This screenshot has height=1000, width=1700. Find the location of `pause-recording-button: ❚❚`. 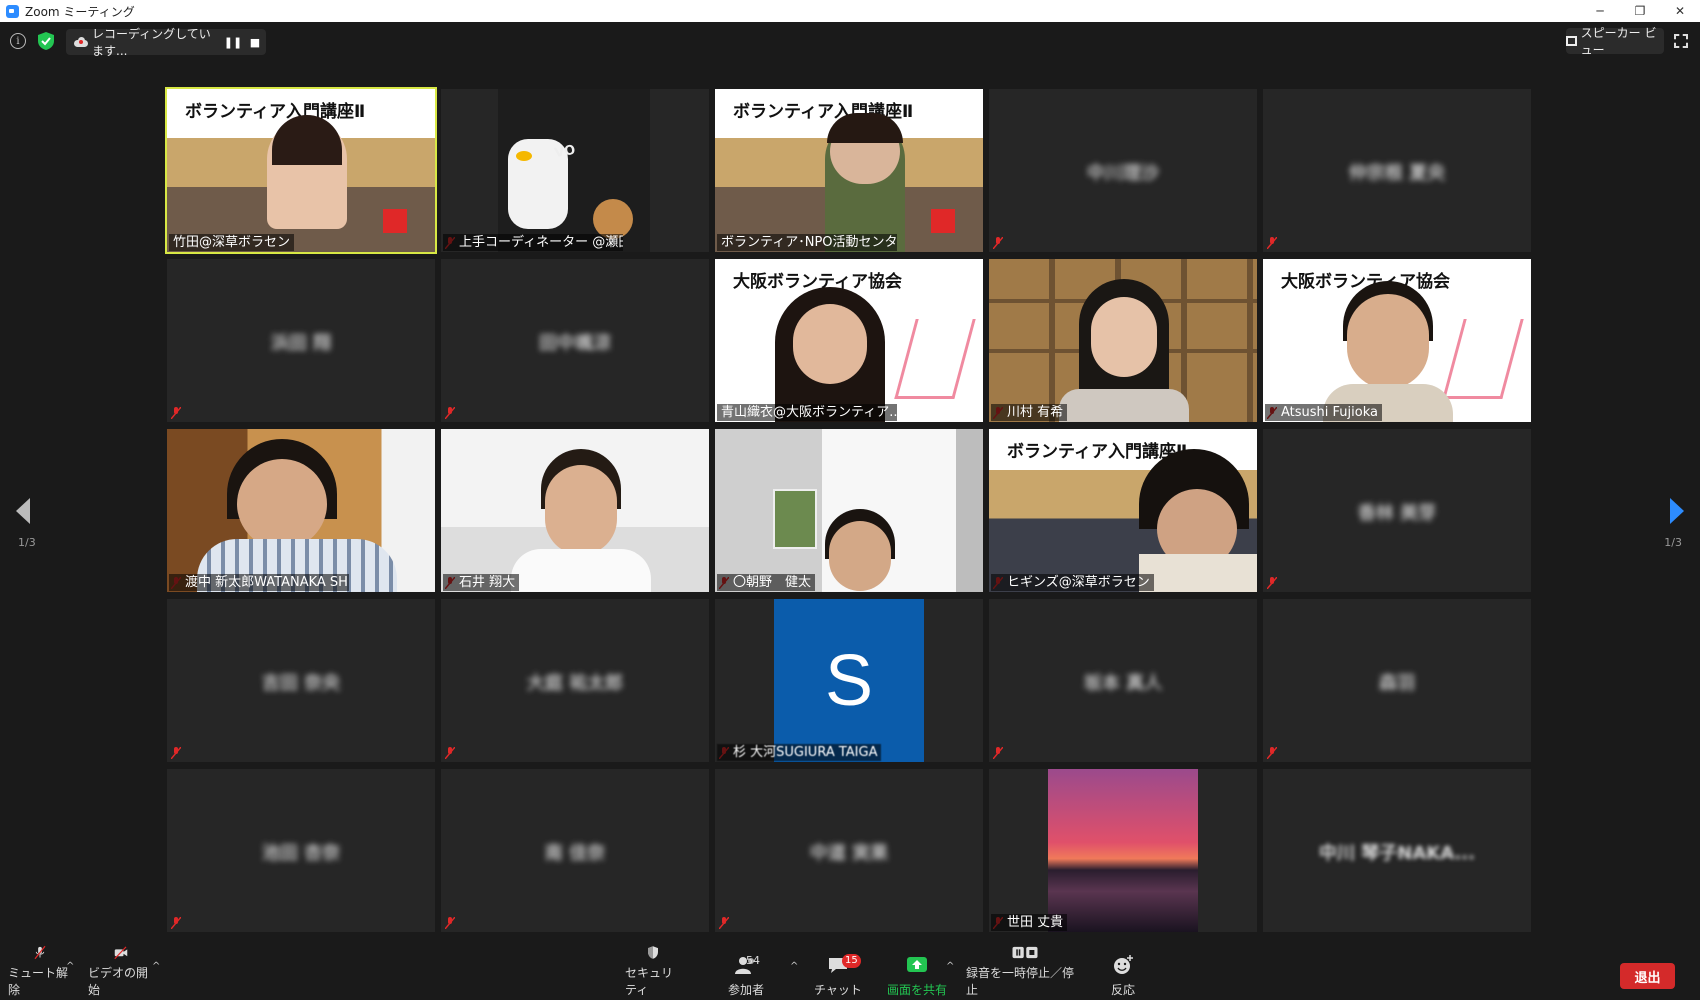

pause-recording-button: ❚❚ is located at coordinates (233, 42).